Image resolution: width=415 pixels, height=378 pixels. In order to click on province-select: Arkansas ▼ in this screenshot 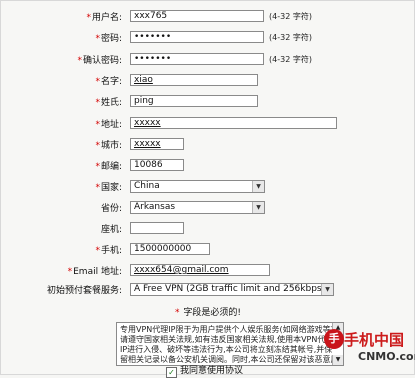, I will do `click(197, 207)`.